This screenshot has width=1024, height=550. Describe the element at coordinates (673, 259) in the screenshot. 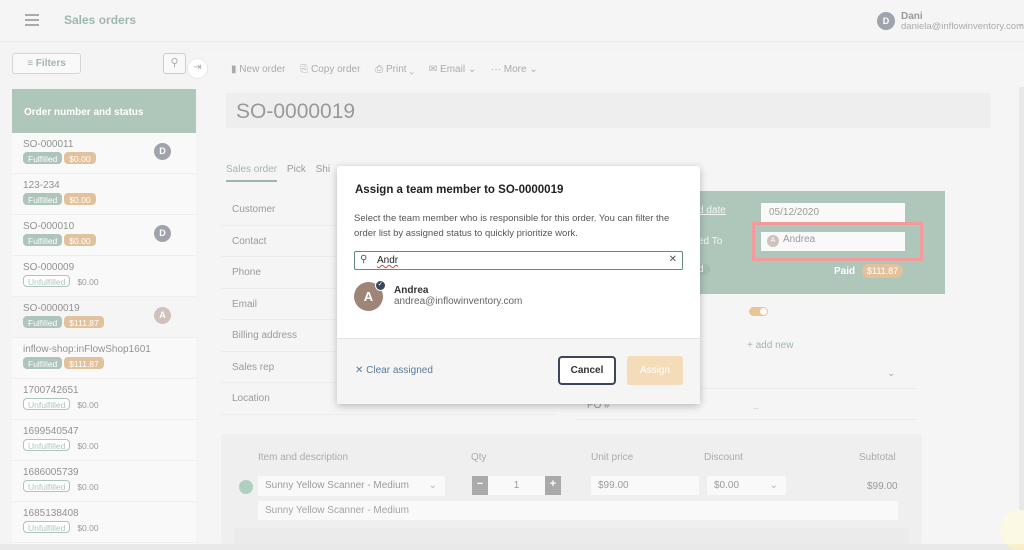

I see `close-icon: ✕` at that location.